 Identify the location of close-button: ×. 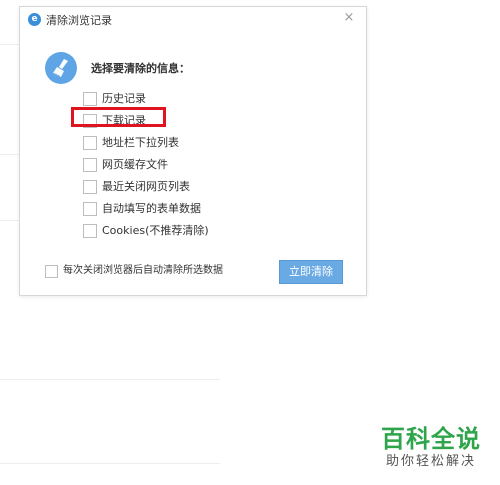
(349, 18).